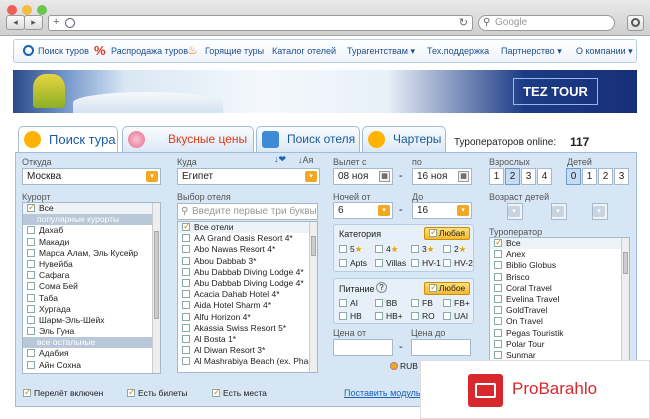 Image resolution: width=650 pixels, height=419 pixels. What do you see at coordinates (239, 392) in the screenshot?
I see `places-available-checkbox: Есть места` at bounding box center [239, 392].